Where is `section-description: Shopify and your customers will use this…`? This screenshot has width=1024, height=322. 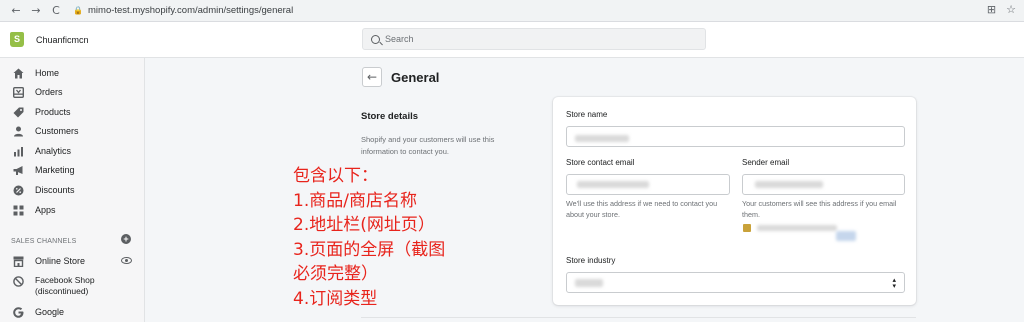
section-description: Shopify and your customers will use this… is located at coordinates (428, 145).